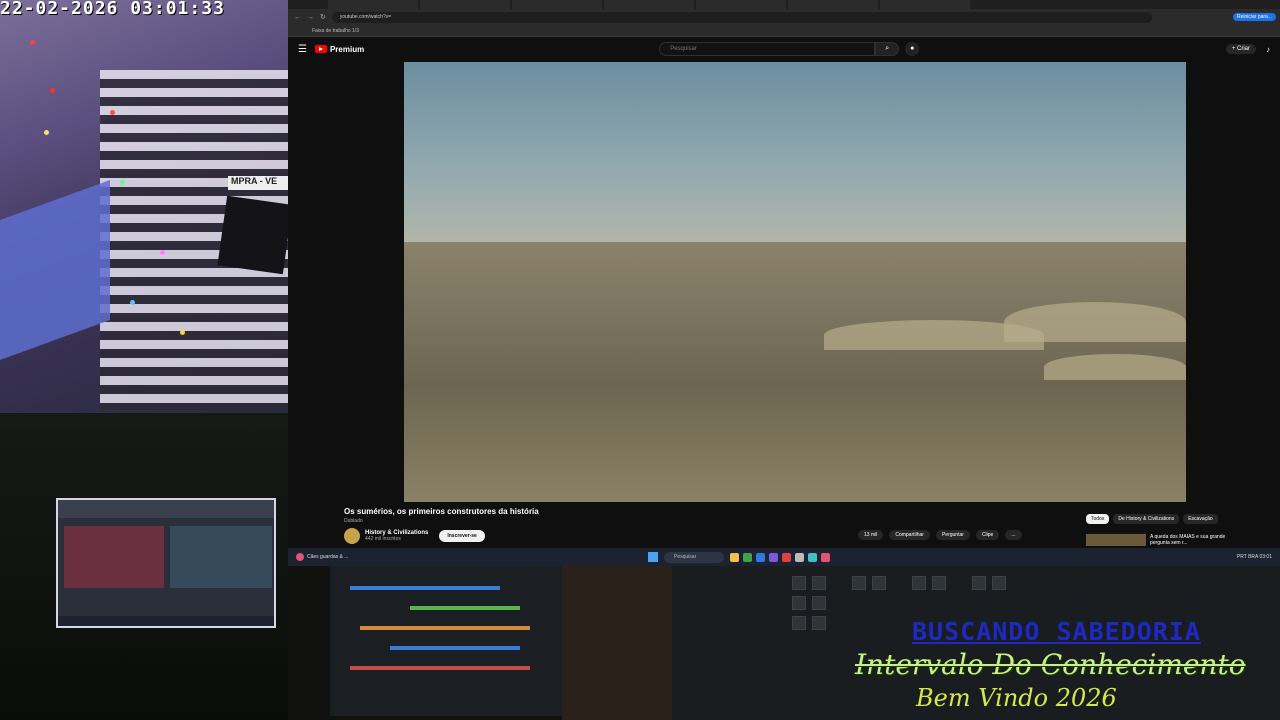 This screenshot has height=720, width=1280. What do you see at coordinates (747, 557) in the screenshot?
I see `chrome-icon` at bounding box center [747, 557].